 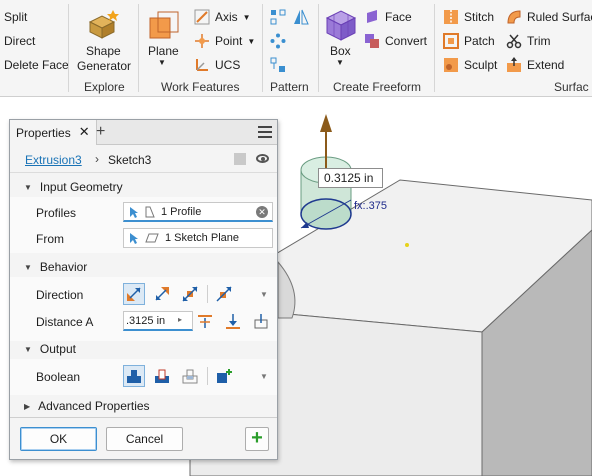 What do you see at coordinates (143, 267) in the screenshot?
I see `behavior-section-header: ▼ Behavior` at bounding box center [143, 267].